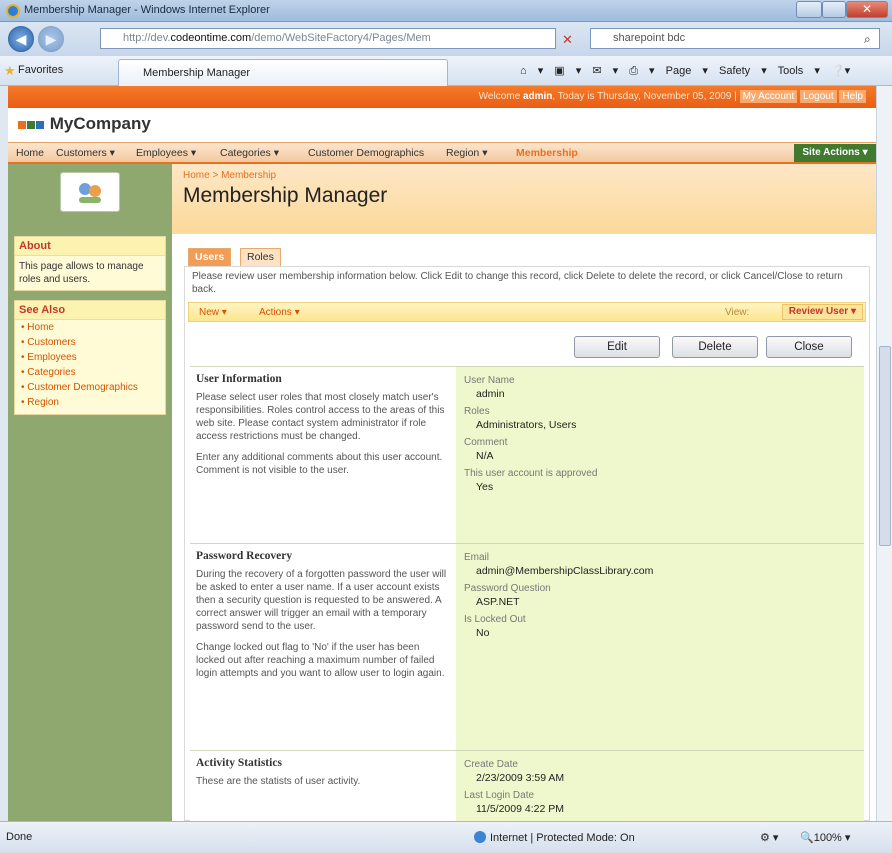 The height and width of the screenshot is (853, 892). What do you see at coordinates (818, 96) in the screenshot?
I see `logout-link: Logout` at bounding box center [818, 96].